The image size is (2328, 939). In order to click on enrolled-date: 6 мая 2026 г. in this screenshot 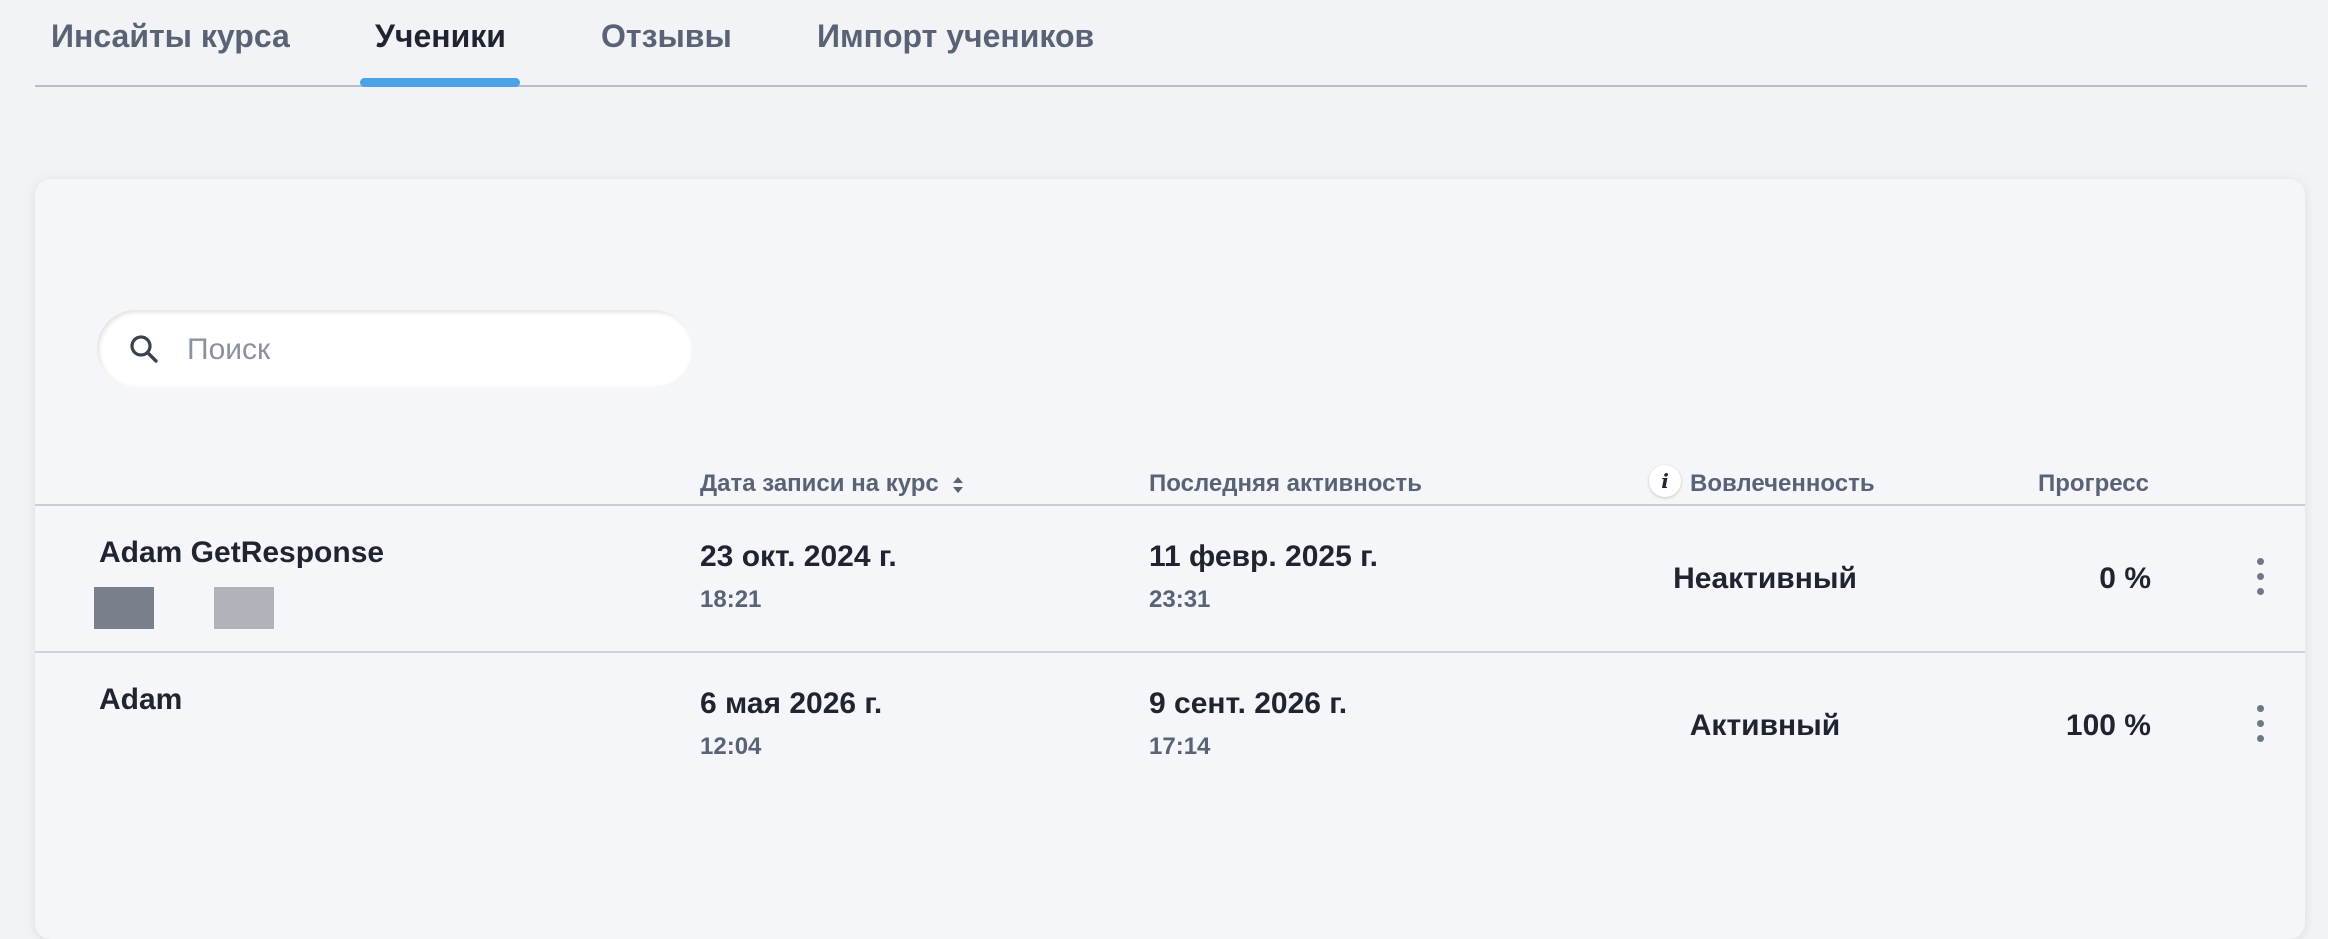, I will do `click(791, 703)`.